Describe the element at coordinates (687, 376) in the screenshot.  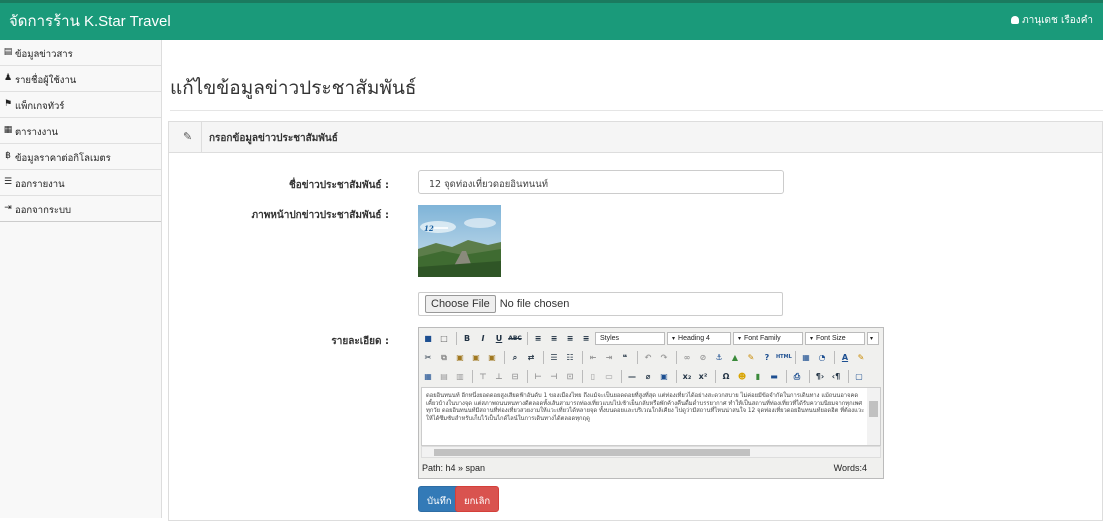
I see `subscript-icon: x₂` at that location.